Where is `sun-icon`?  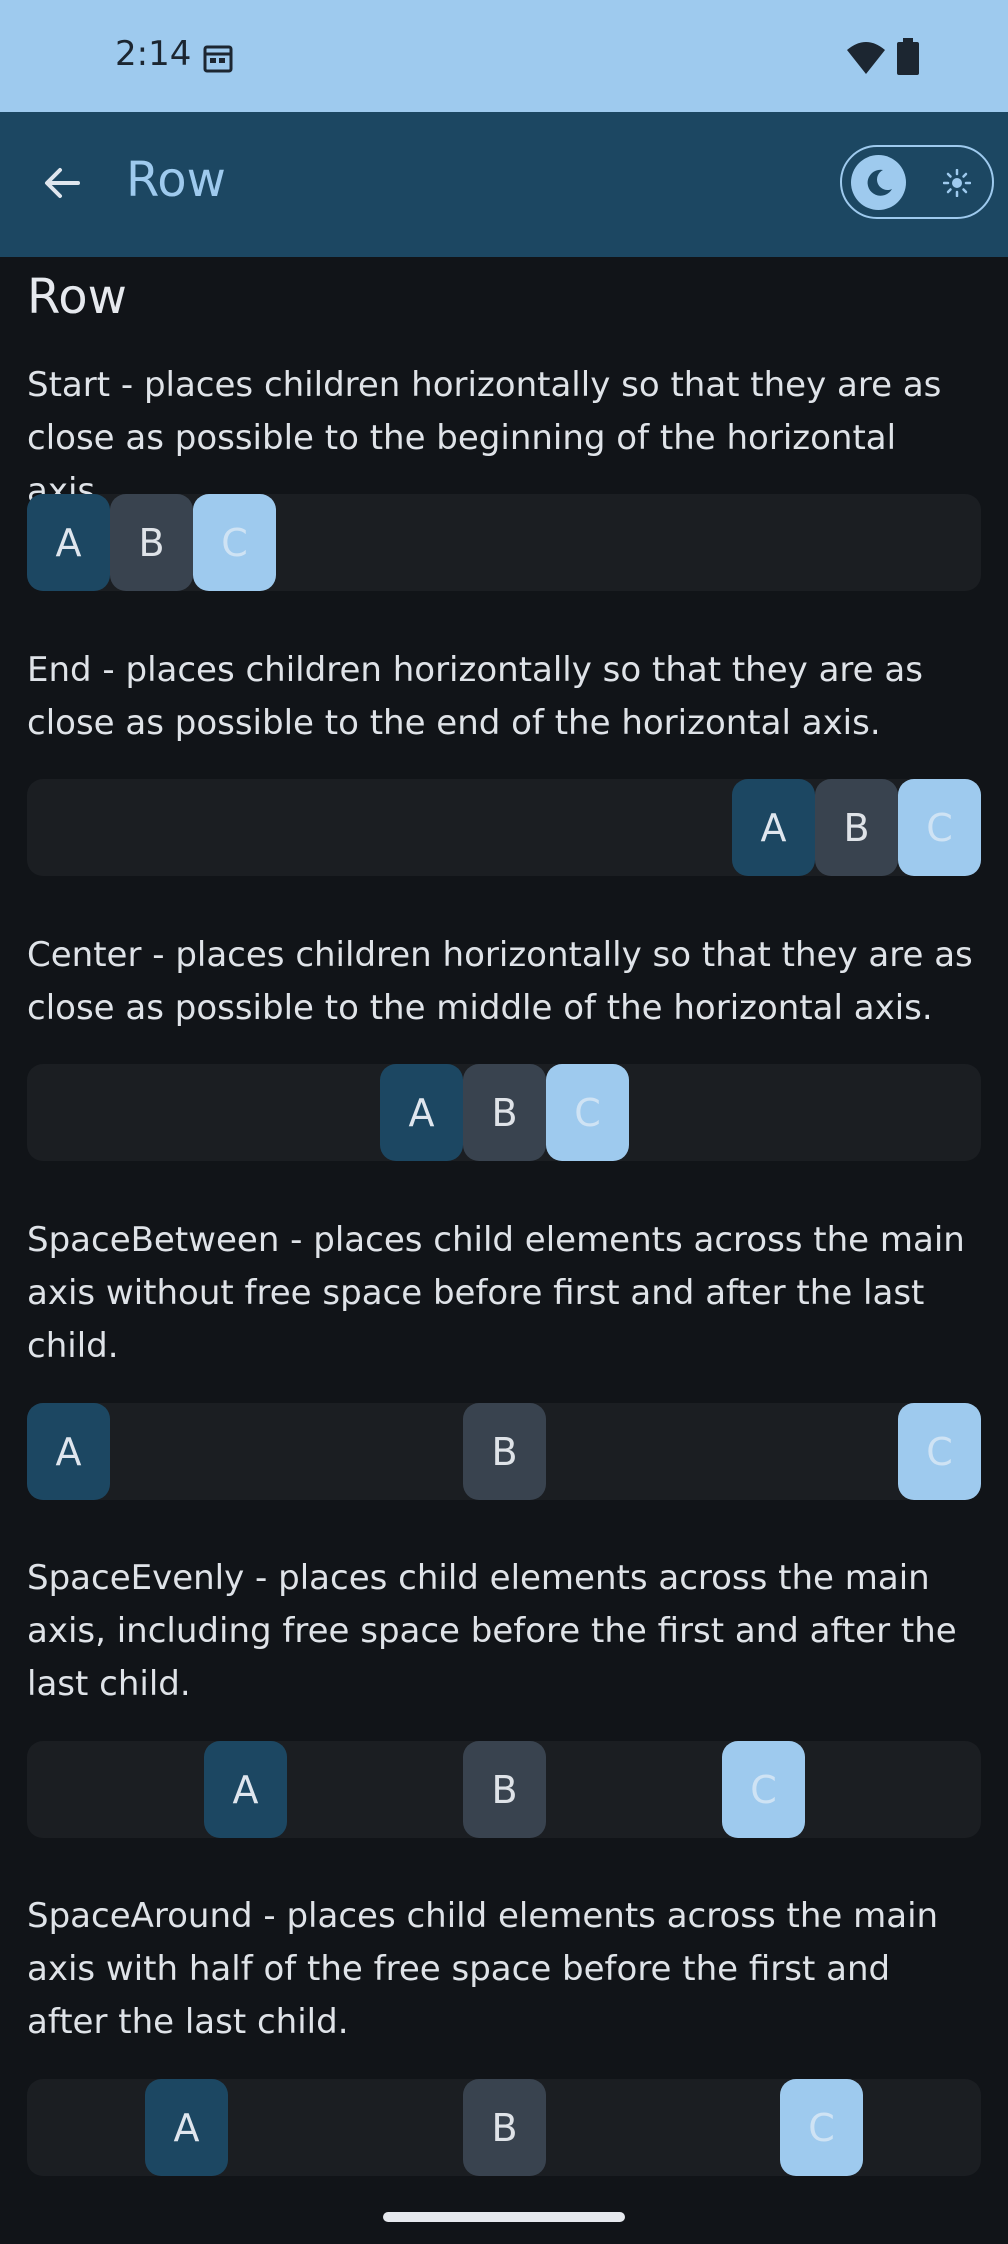 sun-icon is located at coordinates (957, 183).